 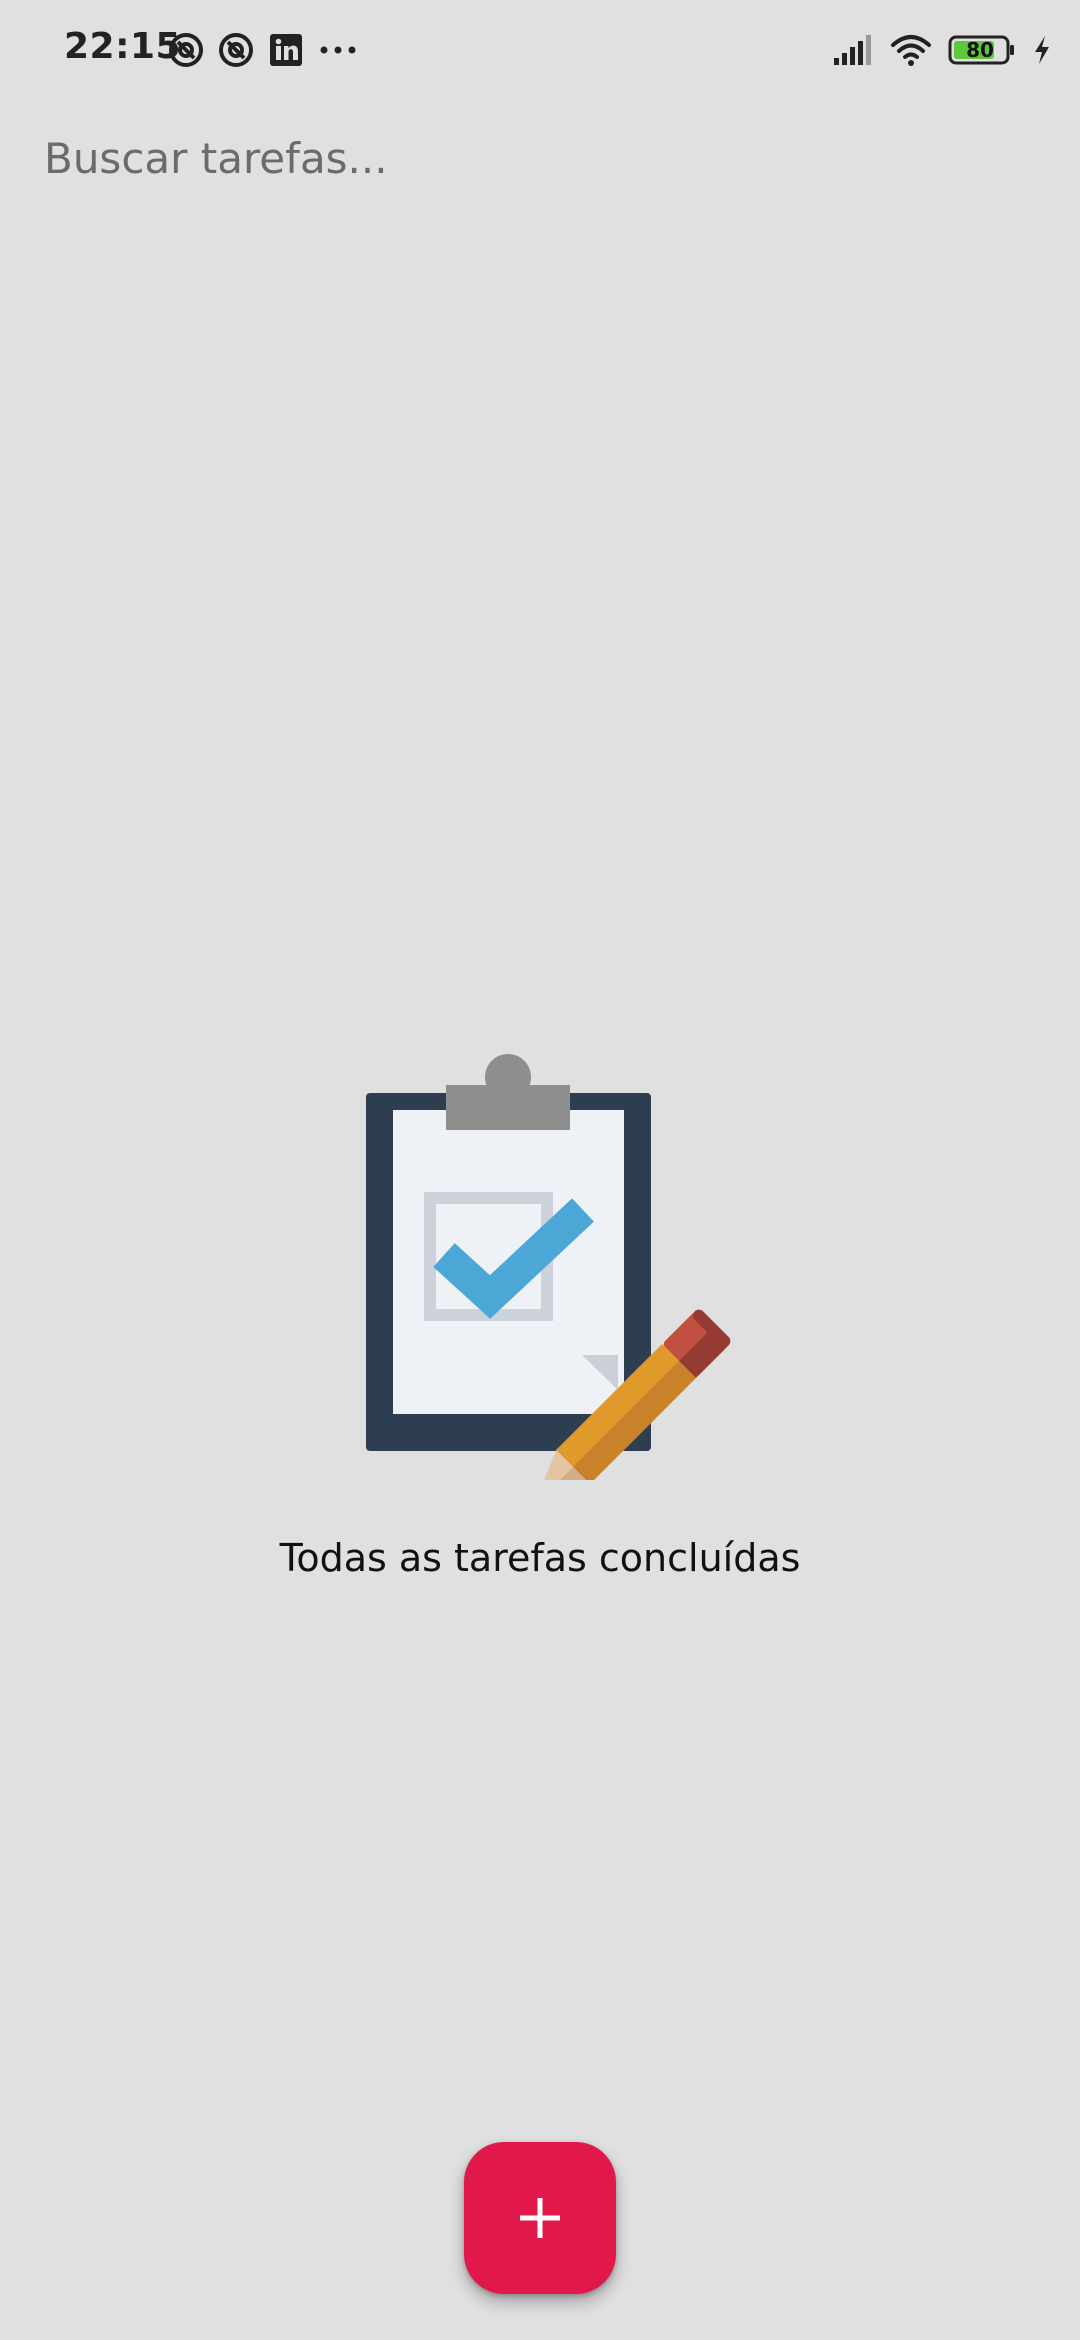 I want to click on battery-icon: 80, so click(x=982, y=50).